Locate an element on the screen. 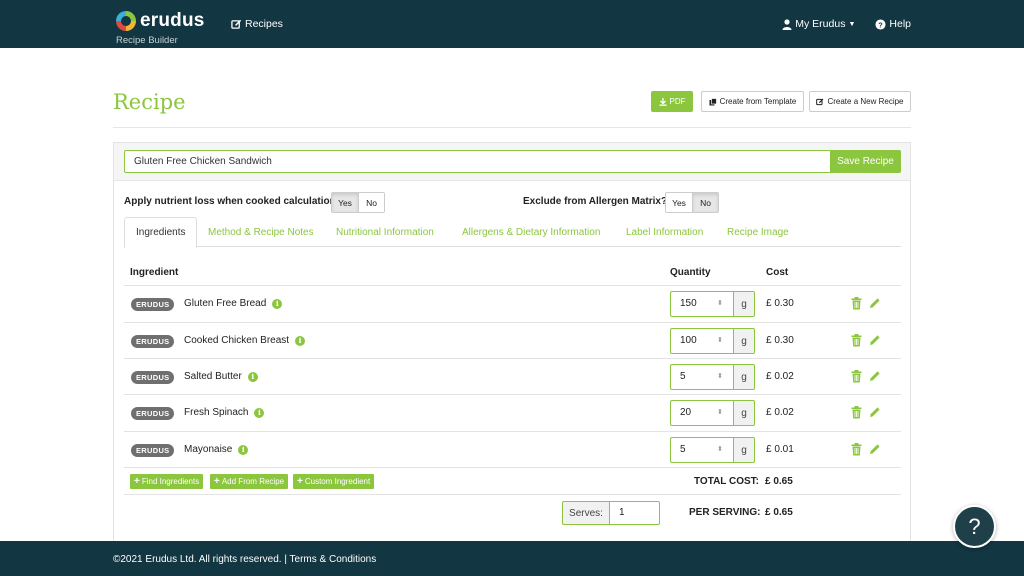  ingredient-name-text: Gluten Free Bread is located at coordinates (225, 303).